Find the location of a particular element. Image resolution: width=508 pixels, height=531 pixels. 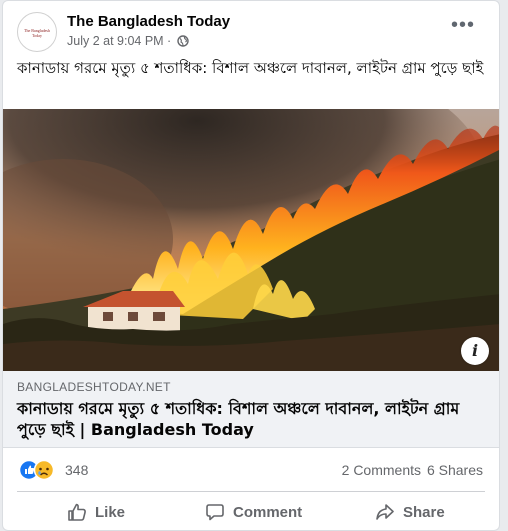

reaction-icons is located at coordinates (38, 470).